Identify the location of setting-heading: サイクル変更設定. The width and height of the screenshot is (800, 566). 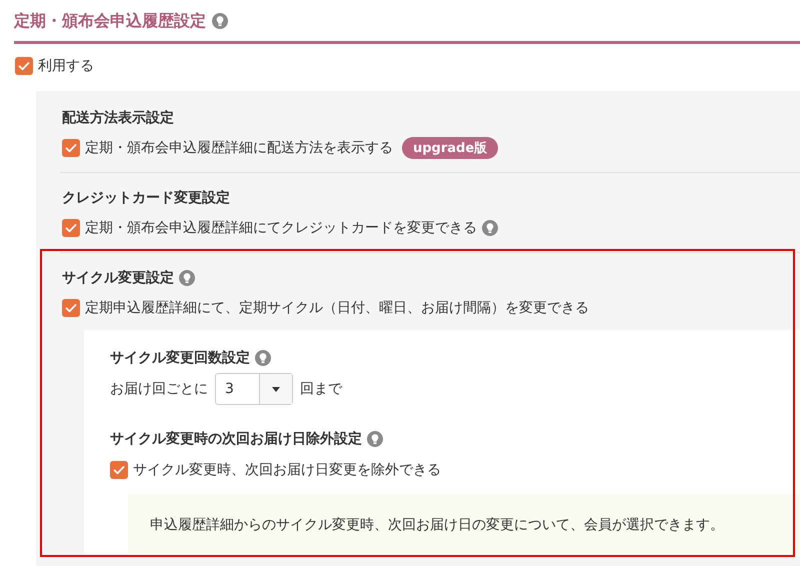
(118, 278).